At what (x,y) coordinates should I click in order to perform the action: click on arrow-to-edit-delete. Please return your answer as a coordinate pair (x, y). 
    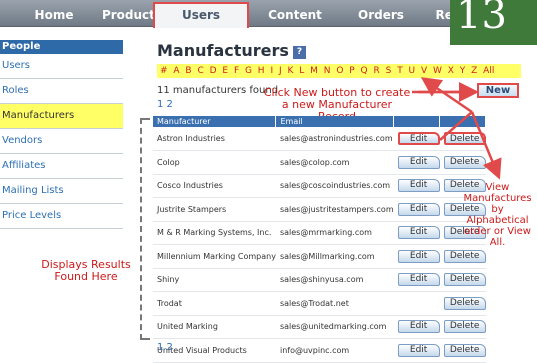
    Looking at the image, I should click on (456, 126).